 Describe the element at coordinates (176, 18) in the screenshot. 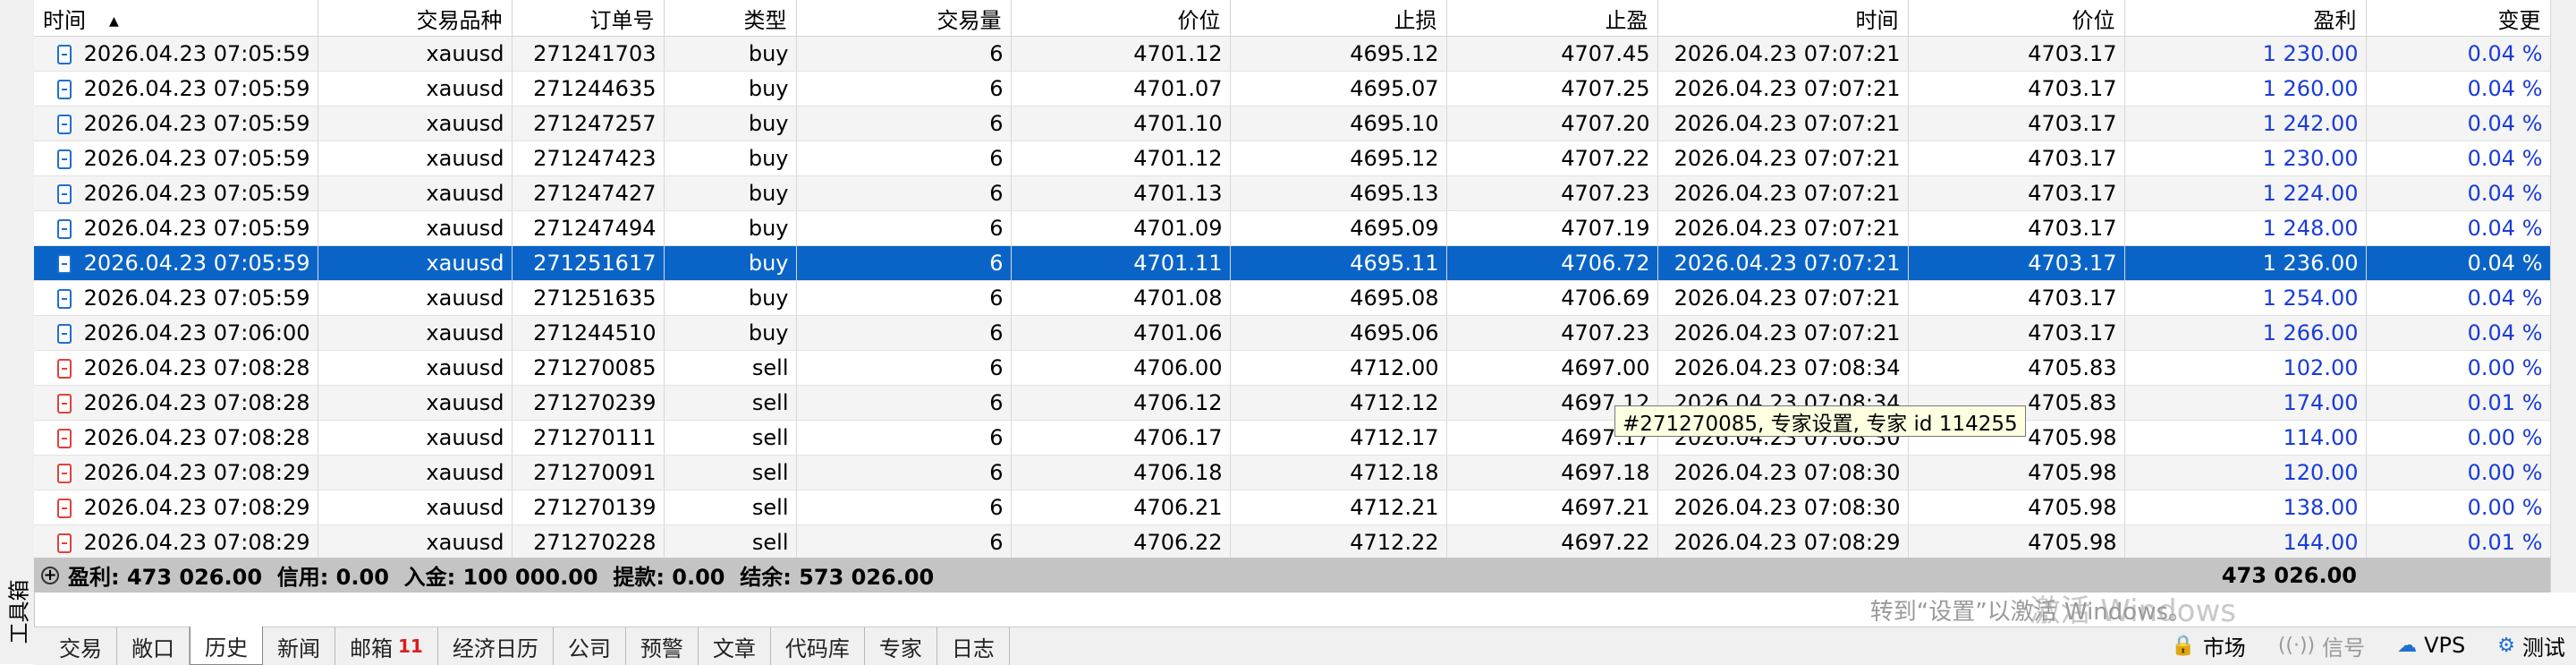

I see `column-header: 时间 ▲` at that location.